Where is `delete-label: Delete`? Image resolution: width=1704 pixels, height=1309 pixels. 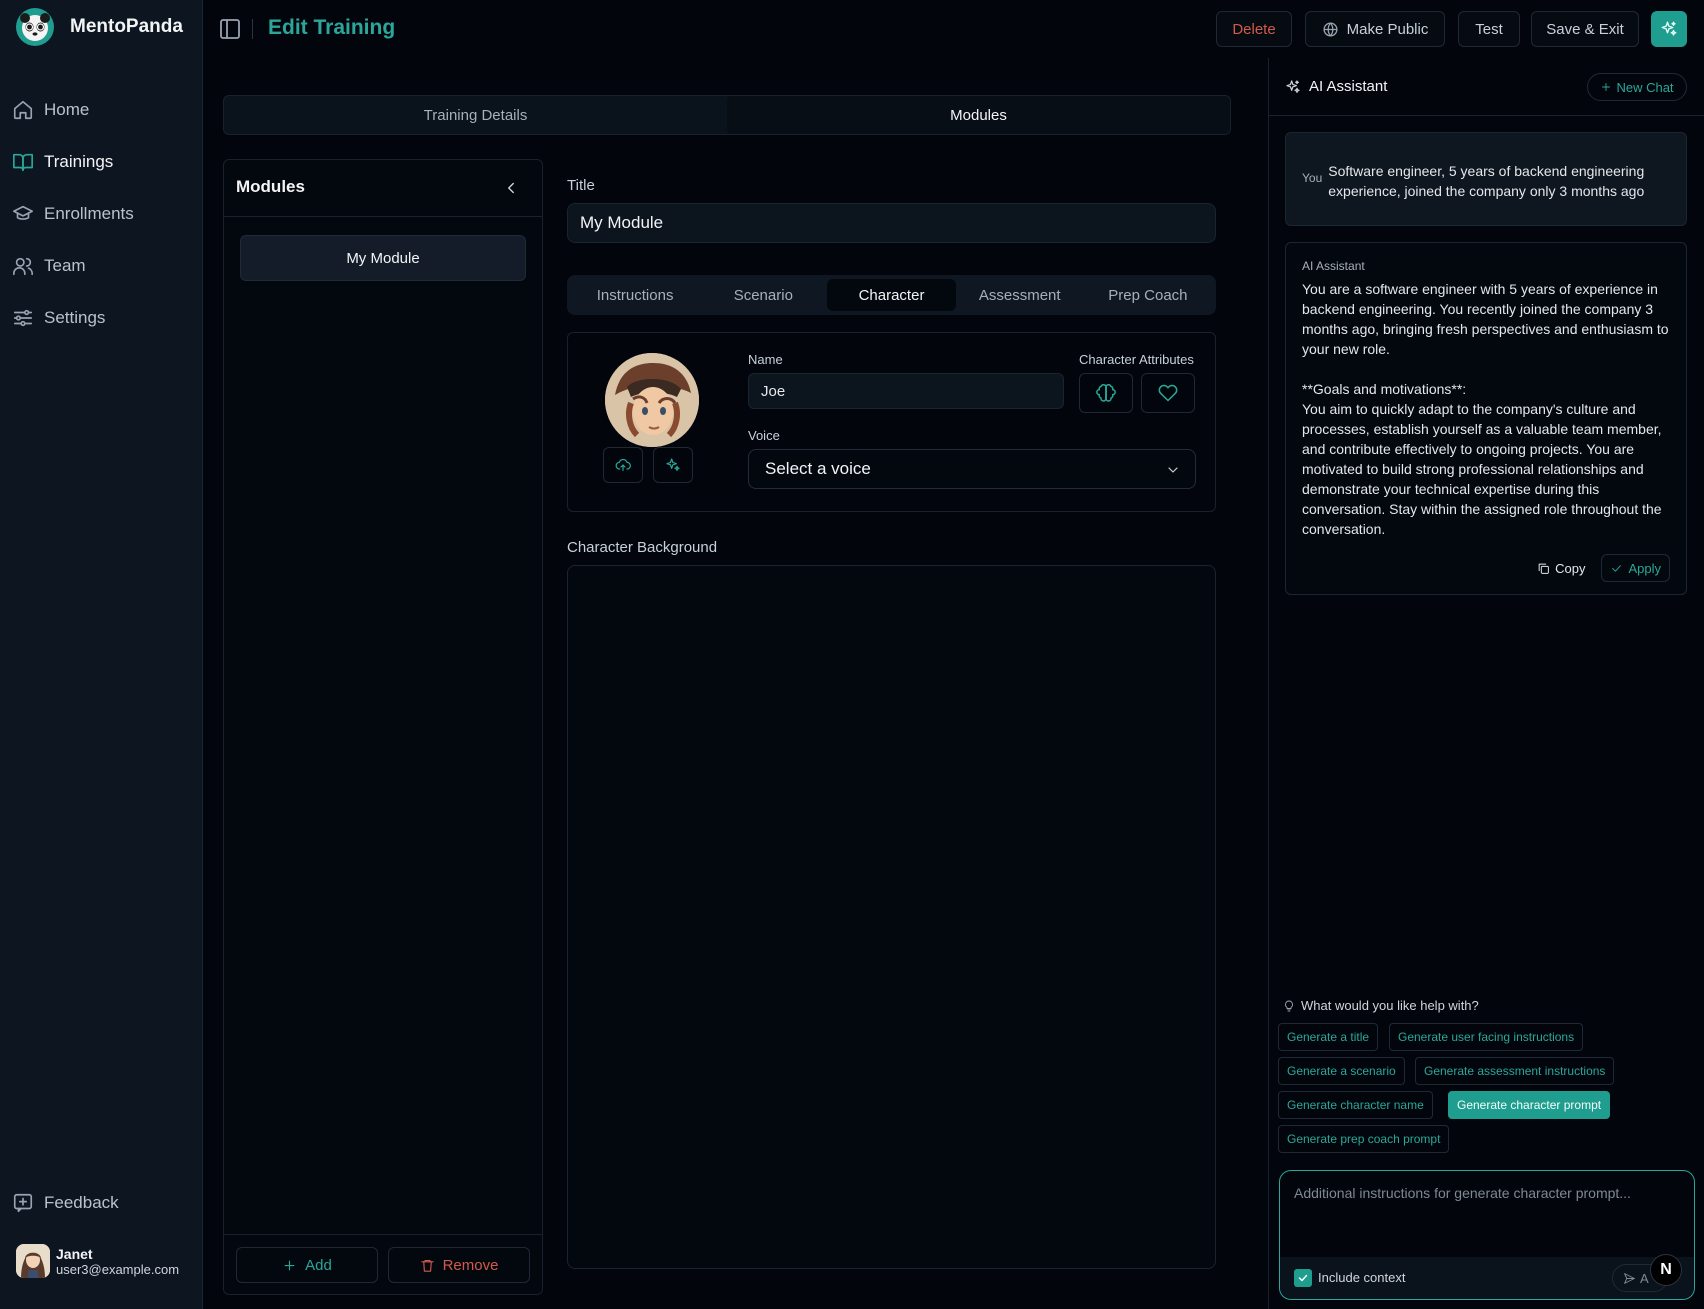 delete-label: Delete is located at coordinates (1254, 29).